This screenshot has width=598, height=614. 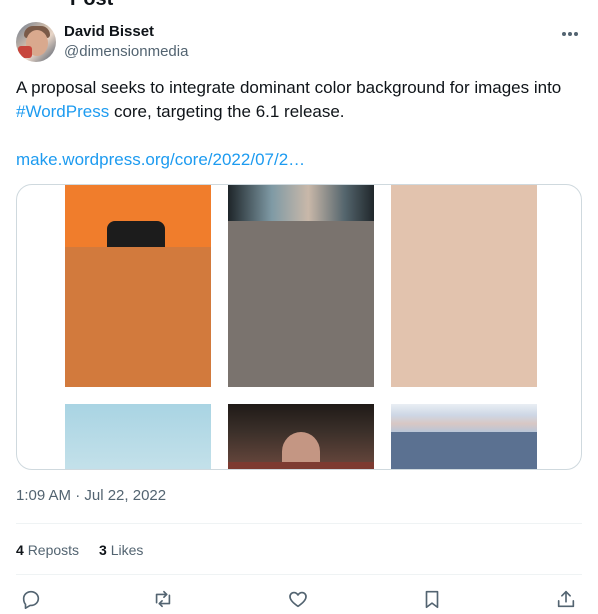 What do you see at coordinates (91, 5) in the screenshot?
I see `page-title-fragment: Post` at bounding box center [91, 5].